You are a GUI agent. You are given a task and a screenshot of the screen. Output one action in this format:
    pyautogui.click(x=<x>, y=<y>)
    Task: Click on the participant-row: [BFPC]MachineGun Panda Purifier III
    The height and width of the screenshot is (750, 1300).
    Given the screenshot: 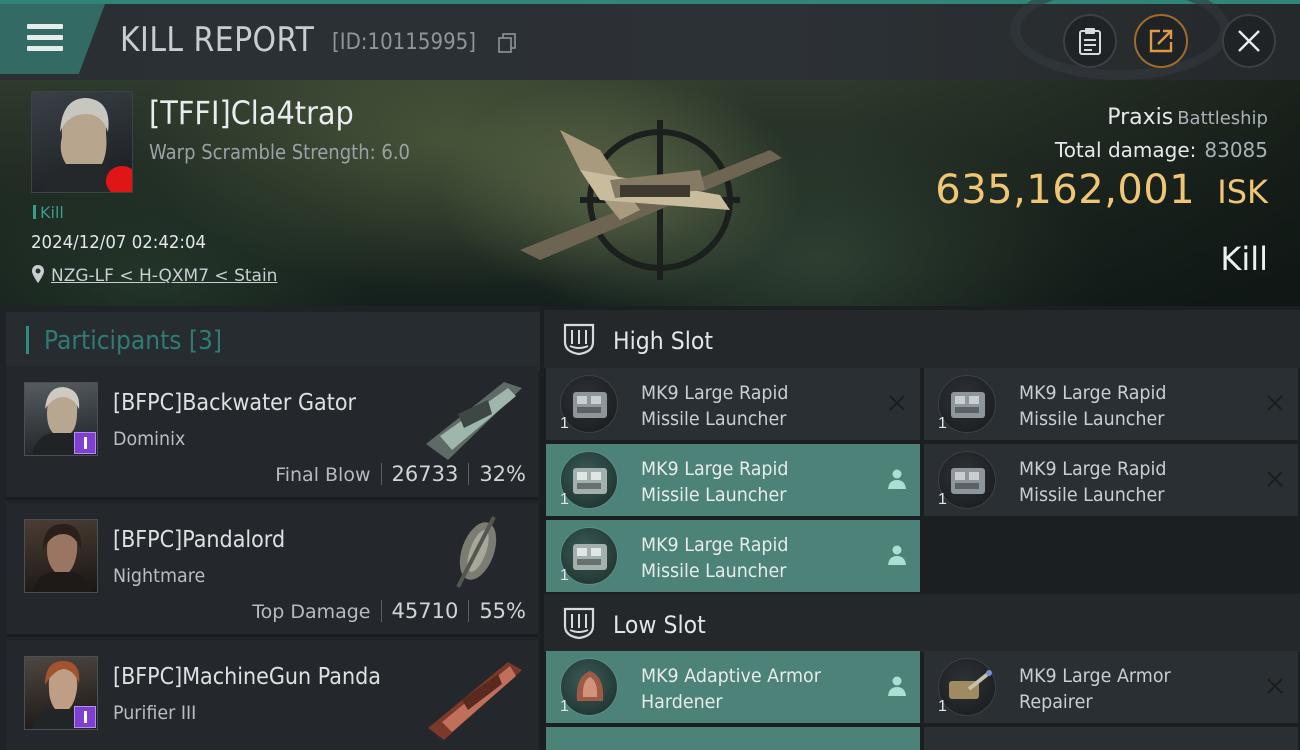 What is the action you would take?
    pyautogui.click(x=272, y=695)
    